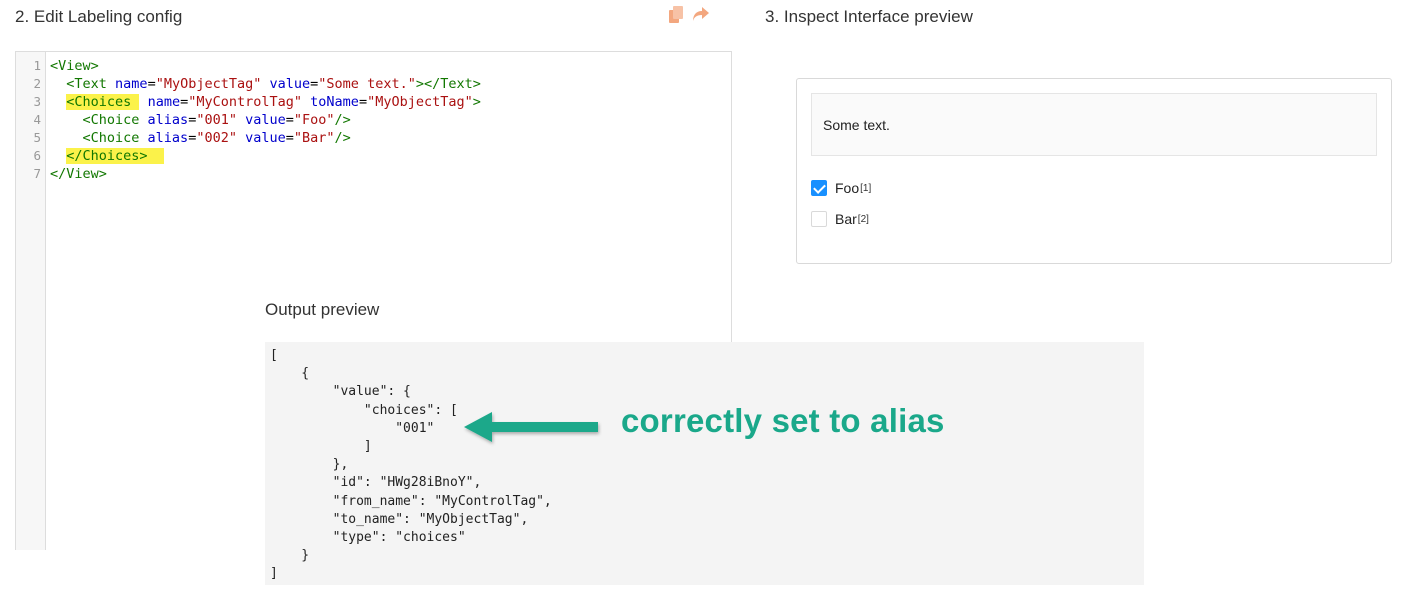  Describe the element at coordinates (78, 174) in the screenshot. I see `code-token: </View>` at that location.